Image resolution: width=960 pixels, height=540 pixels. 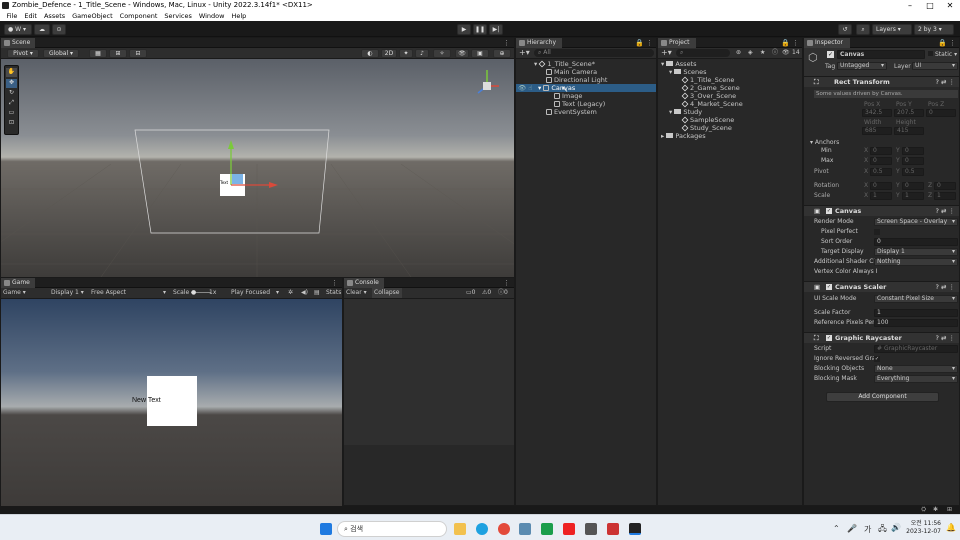 I want to click on project-search-input: ⌕, so click(x=703, y=53).